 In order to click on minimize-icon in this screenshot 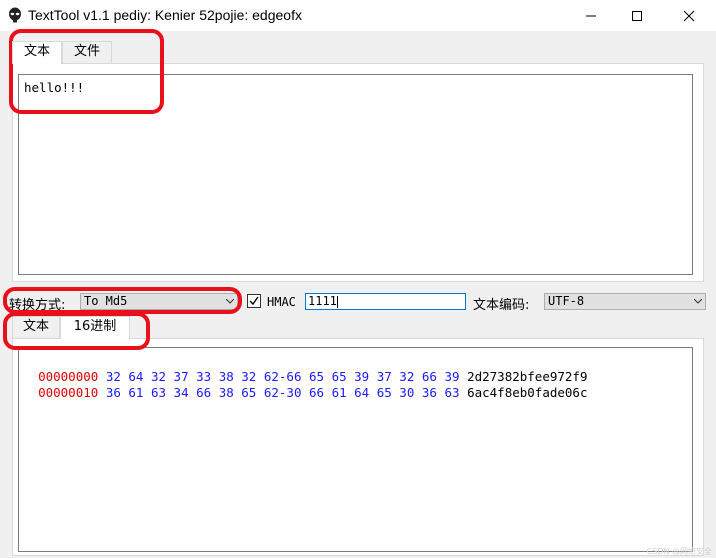, I will do `click(591, 15)`.